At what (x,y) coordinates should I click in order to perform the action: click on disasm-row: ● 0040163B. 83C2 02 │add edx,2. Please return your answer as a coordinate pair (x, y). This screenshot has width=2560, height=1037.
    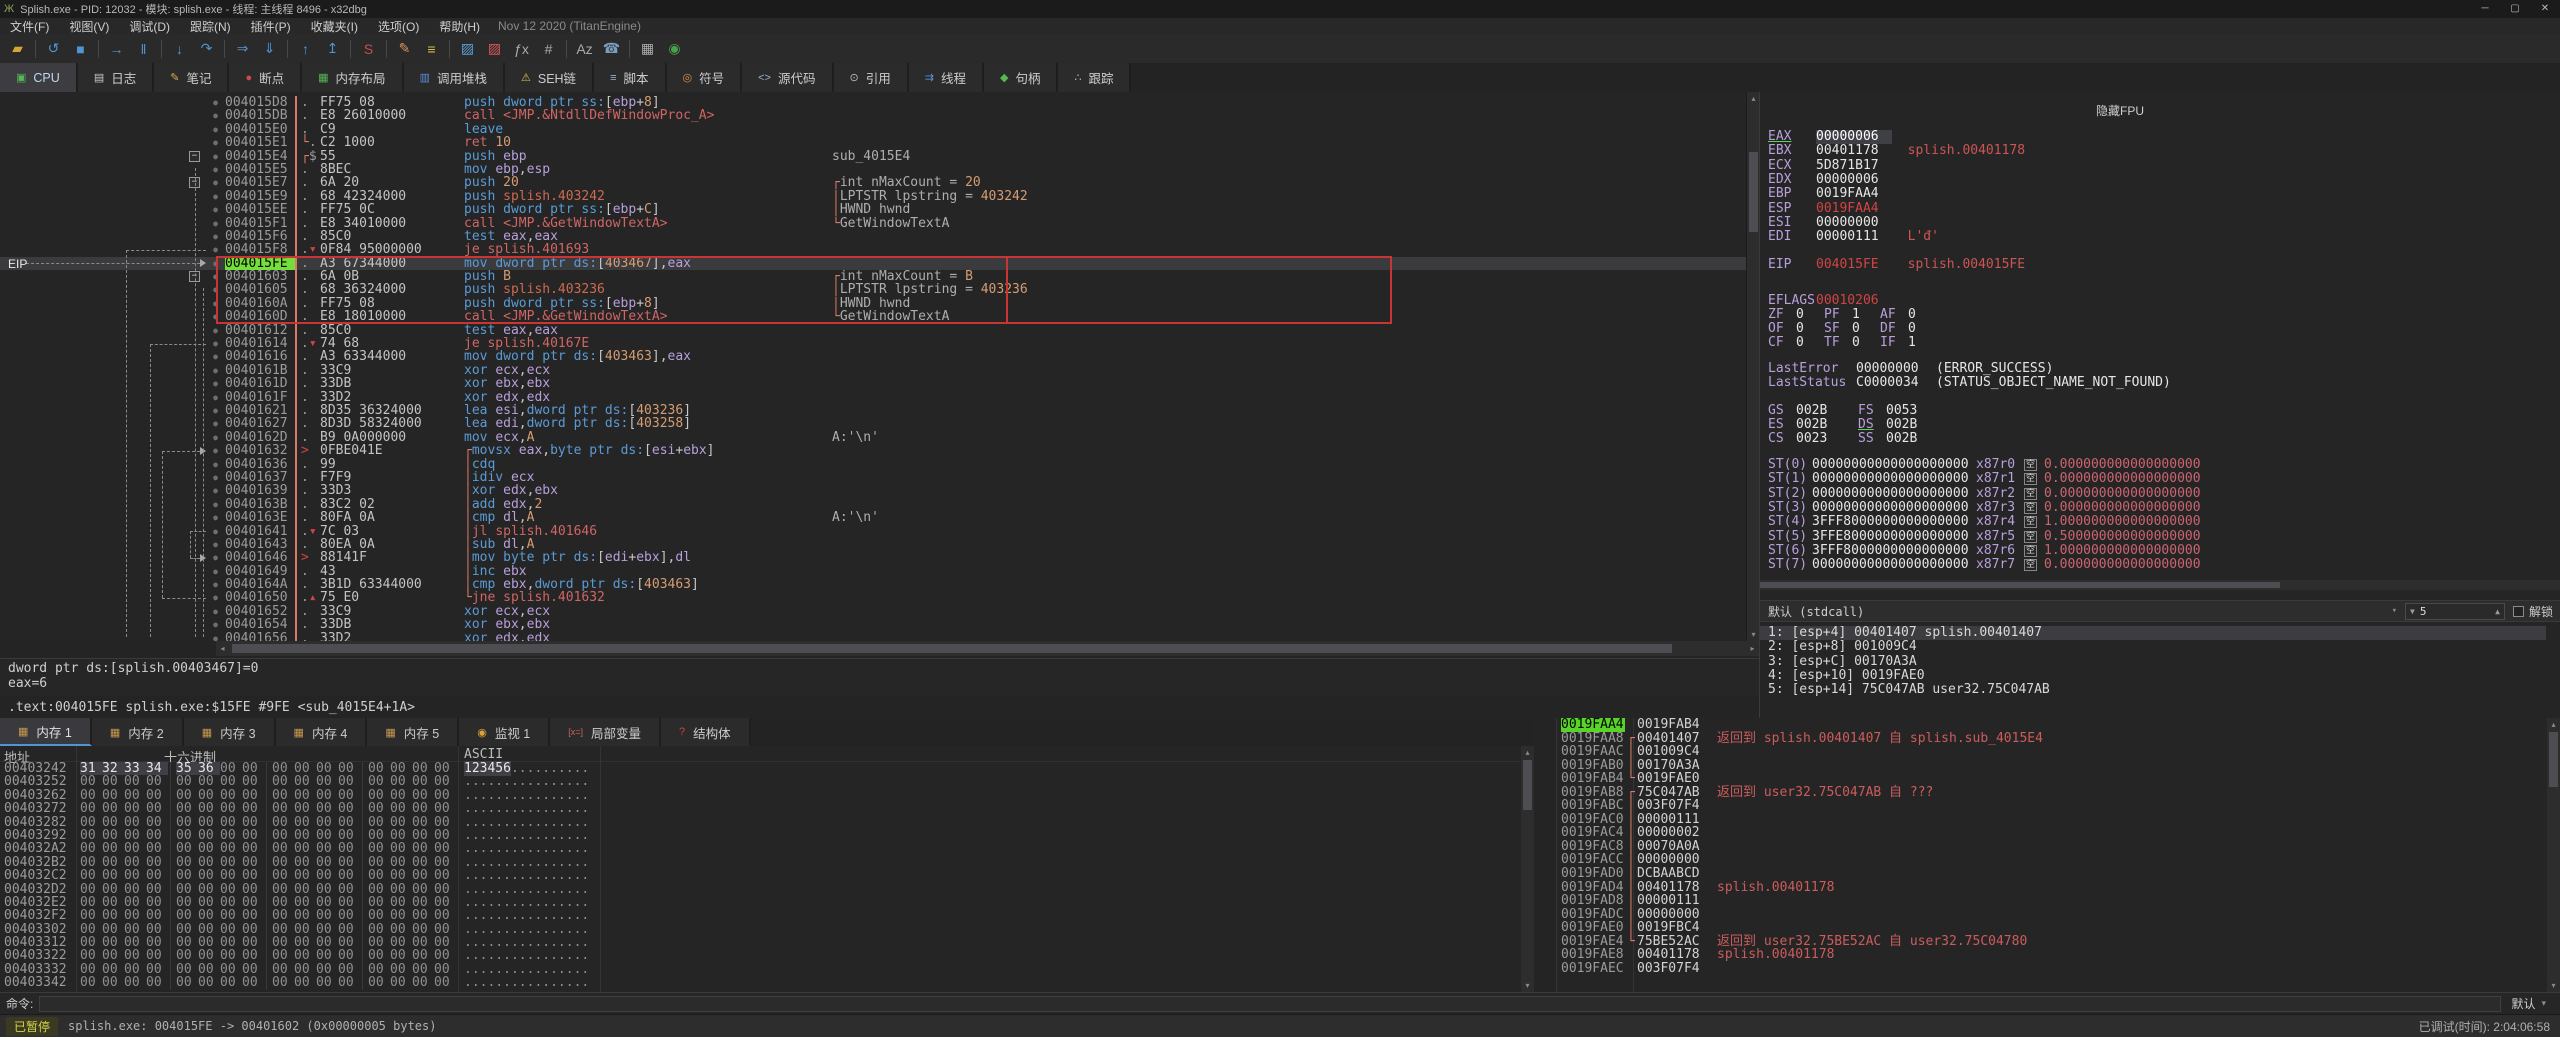
    Looking at the image, I should click on (873, 504).